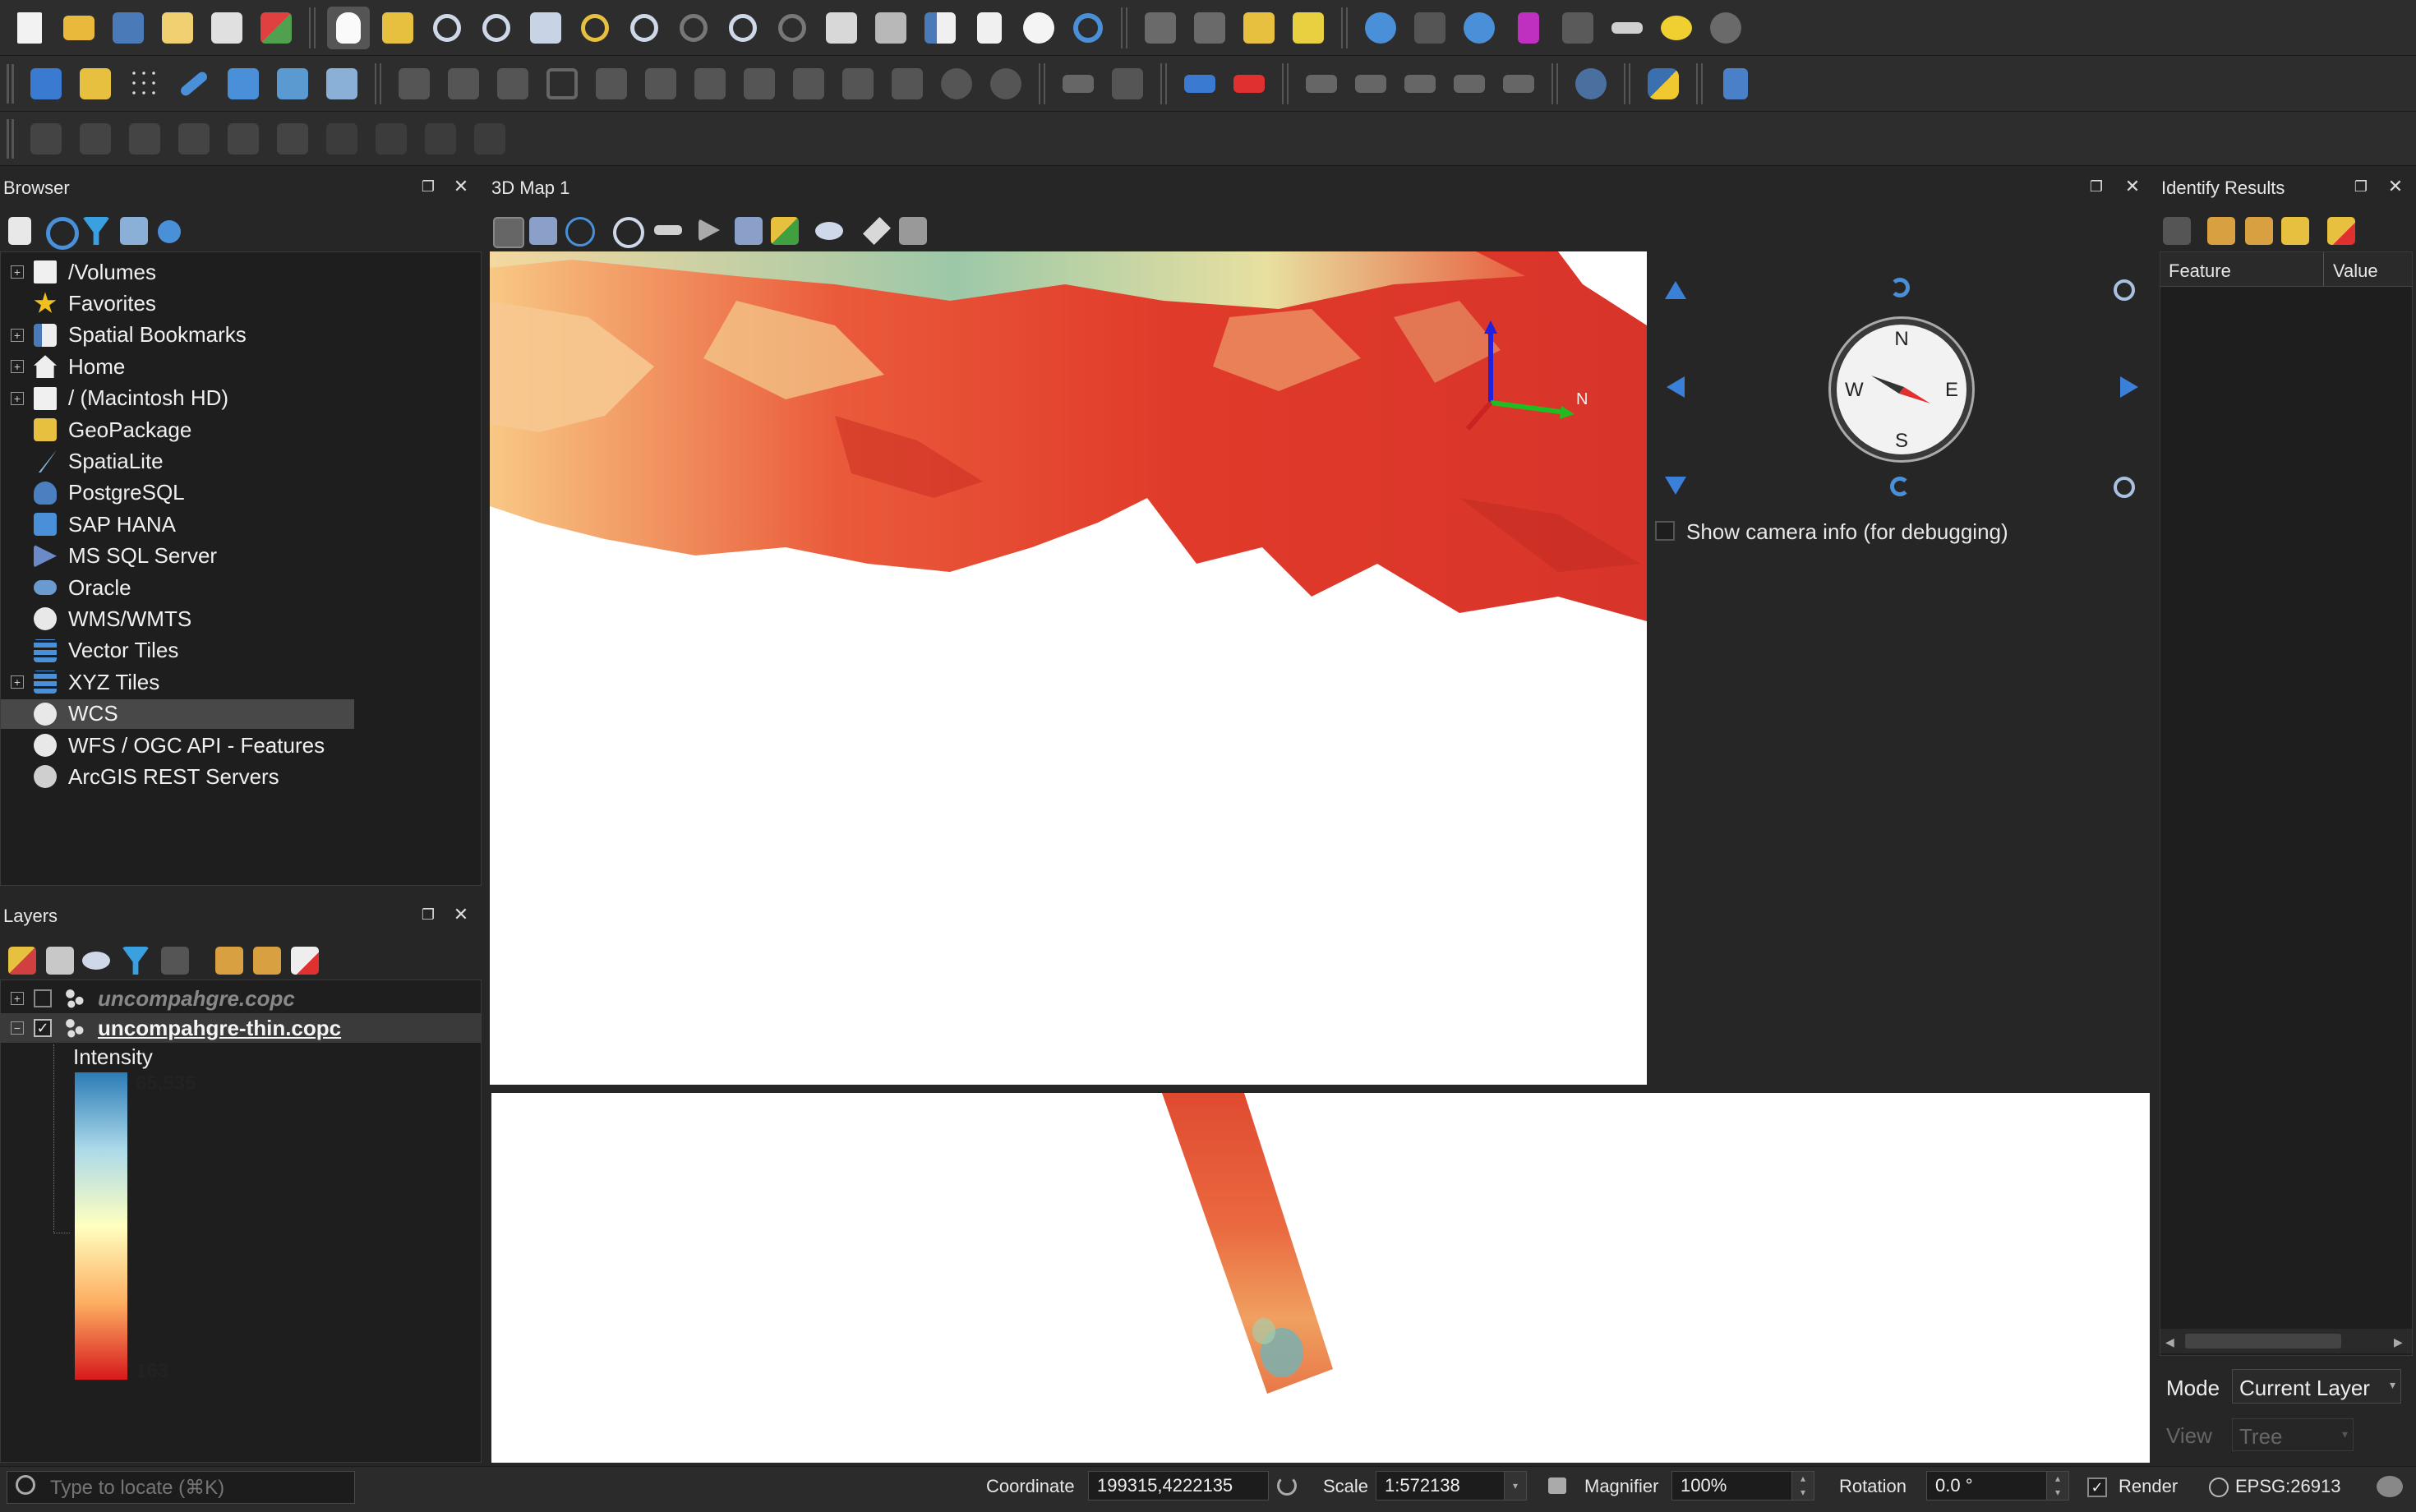 The height and width of the screenshot is (1512, 2416). Describe the element at coordinates (508, 233) in the screenshot. I see `camera-control-icon` at that location.